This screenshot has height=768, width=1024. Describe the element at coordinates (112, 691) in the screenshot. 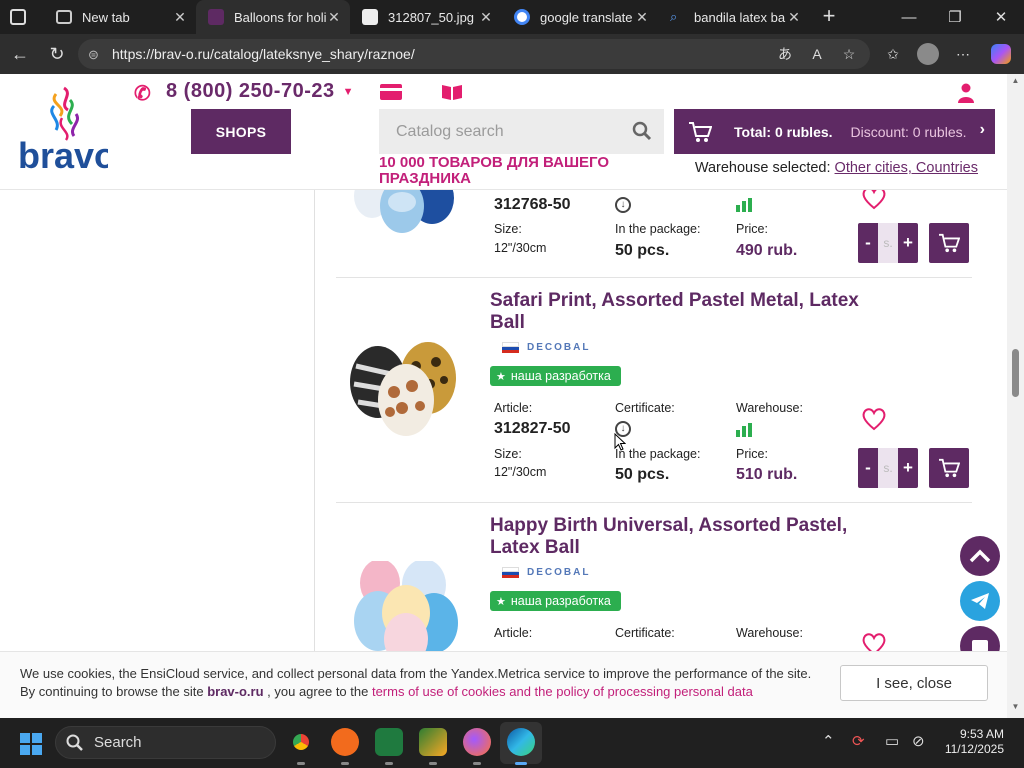

I see `cookie-text-part: By continuing to browse the site` at that location.